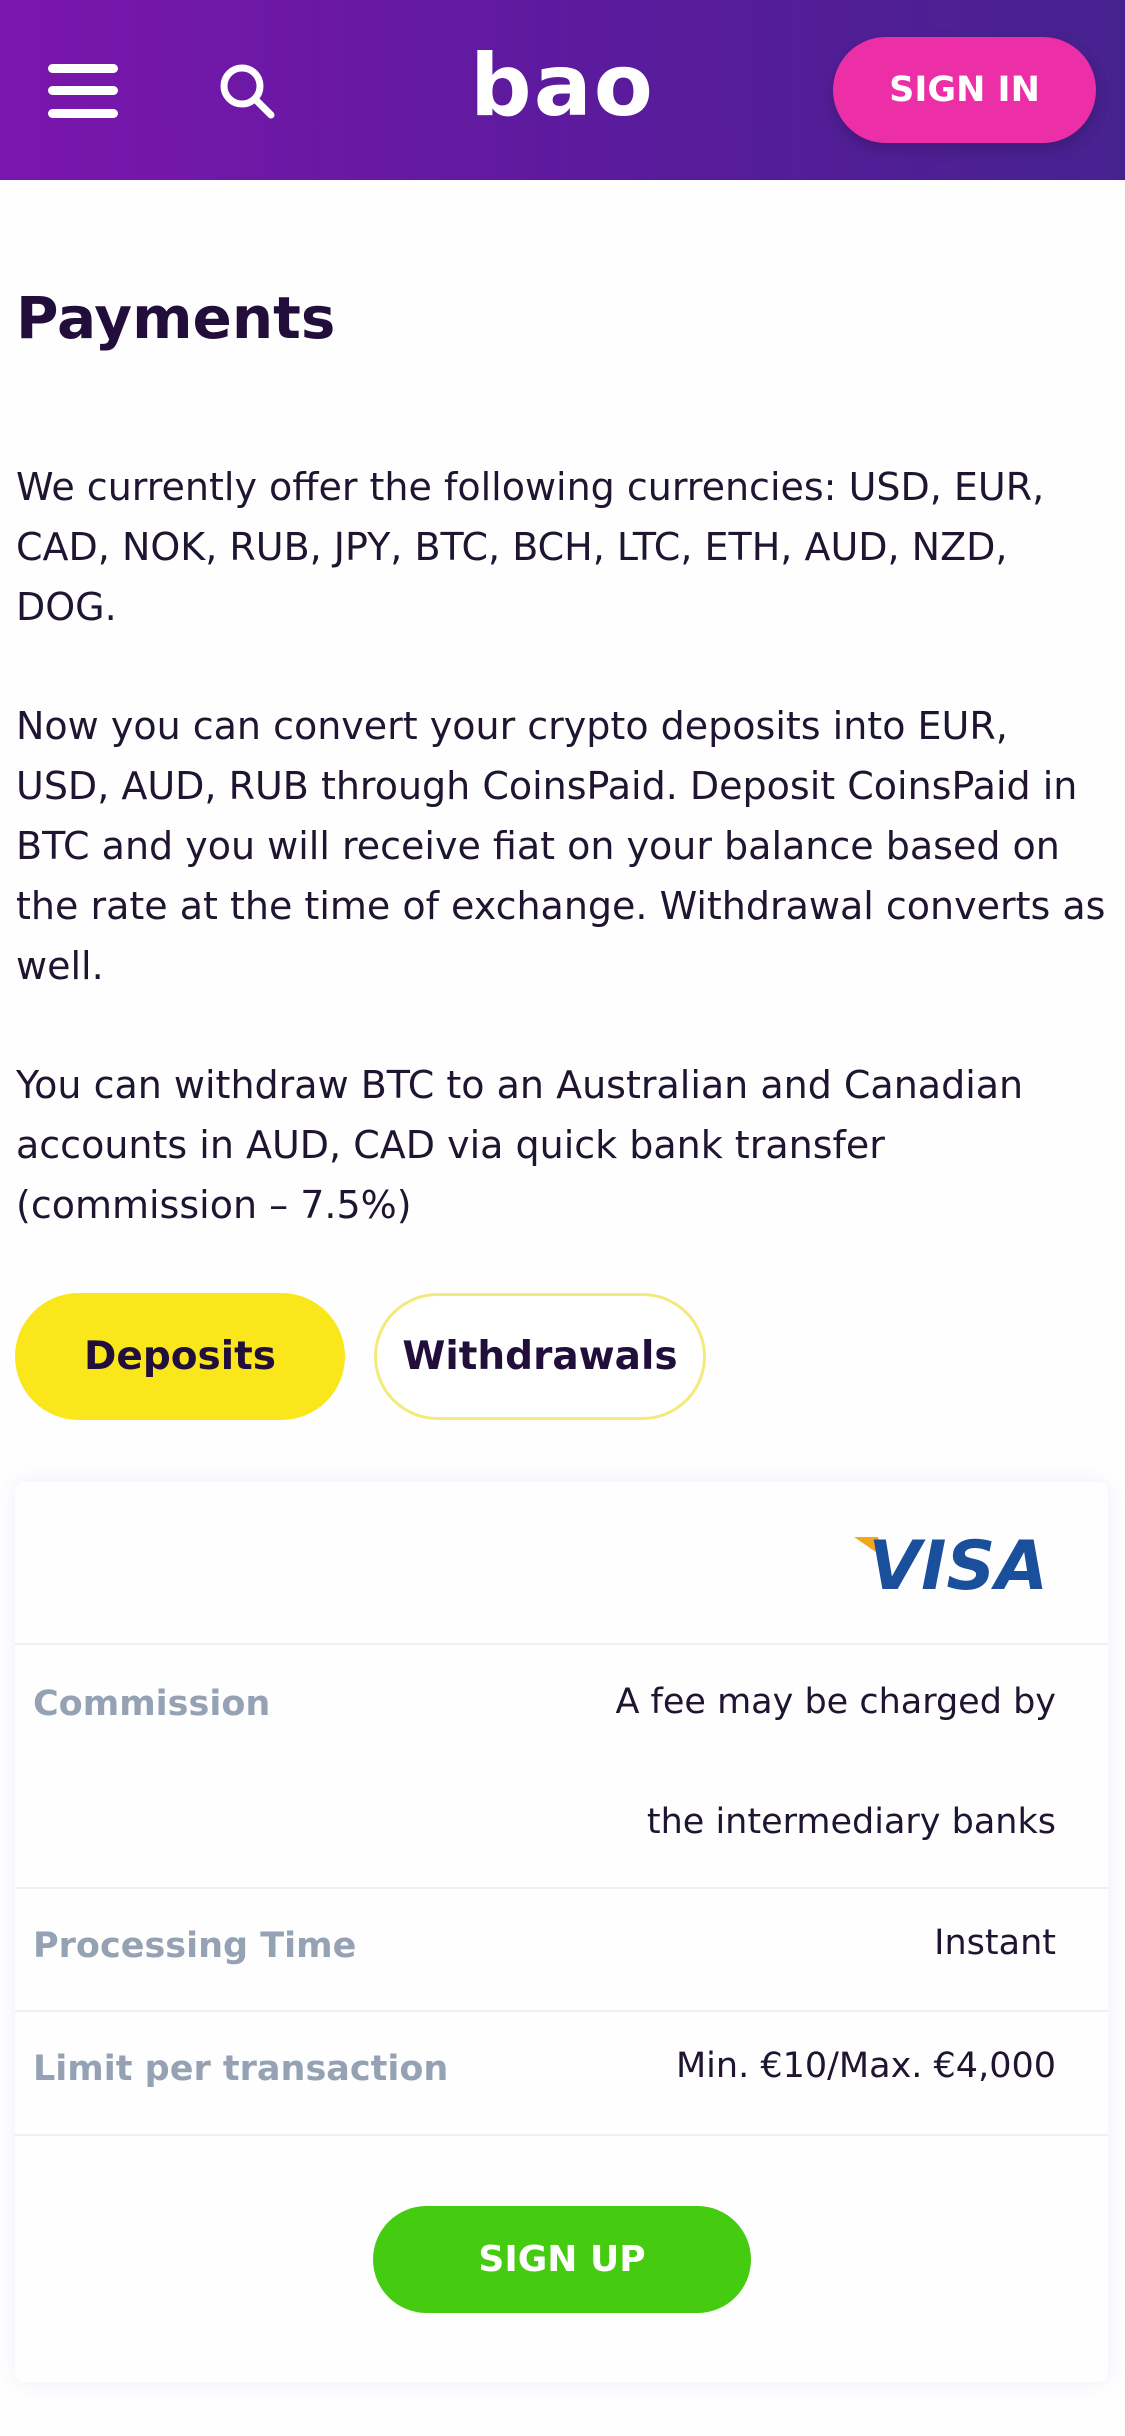 This screenshot has width=1125, height=2436. Describe the element at coordinates (247, 91) in the screenshot. I see `search-icon` at that location.